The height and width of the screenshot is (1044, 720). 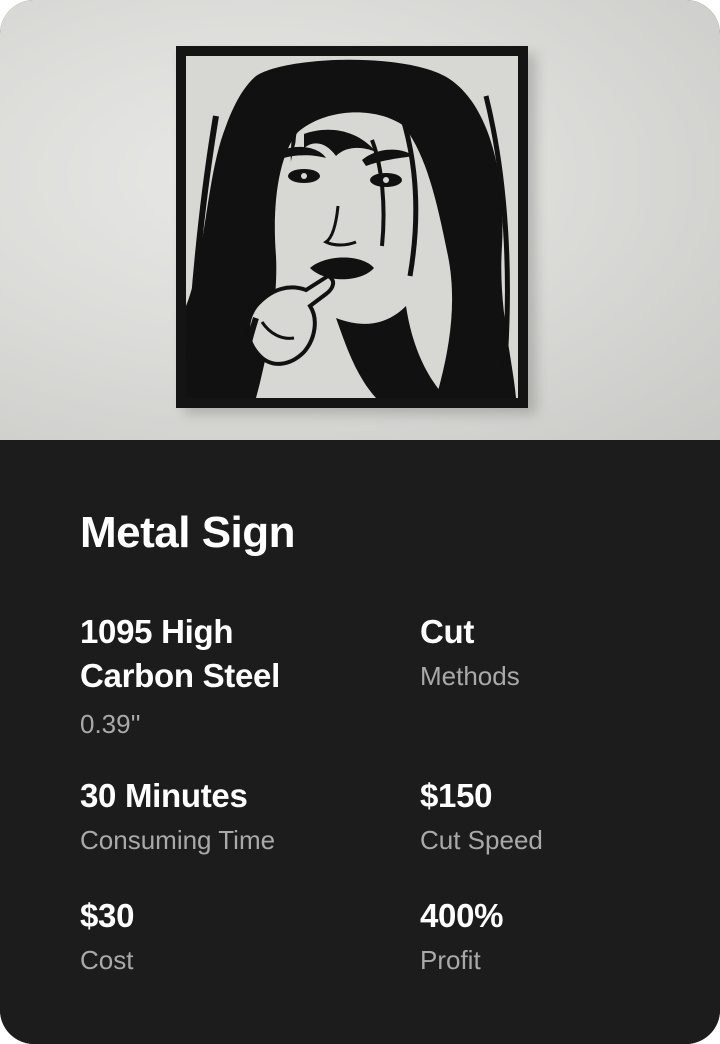 I want to click on method-value: Cut, so click(x=447, y=631).